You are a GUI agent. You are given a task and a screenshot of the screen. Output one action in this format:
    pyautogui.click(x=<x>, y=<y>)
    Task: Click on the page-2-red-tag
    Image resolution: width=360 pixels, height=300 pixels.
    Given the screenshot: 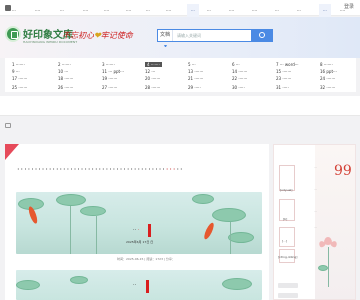 What is the action you would take?
    pyautogui.click(x=147, y=286)
    